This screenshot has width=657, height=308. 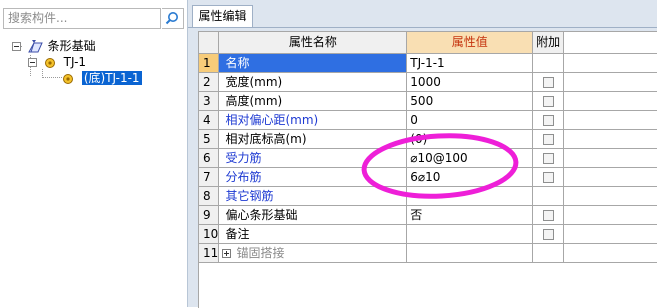 I want to click on row-property-value: ⌀10@100, so click(x=470, y=158).